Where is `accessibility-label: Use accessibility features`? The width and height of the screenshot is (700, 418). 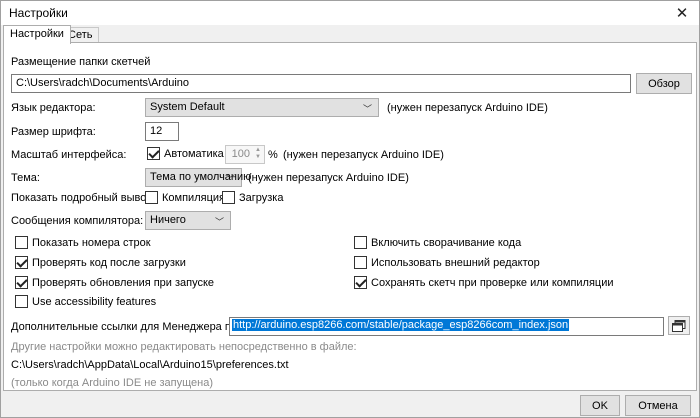
accessibility-label: Use accessibility features is located at coordinates (94, 301).